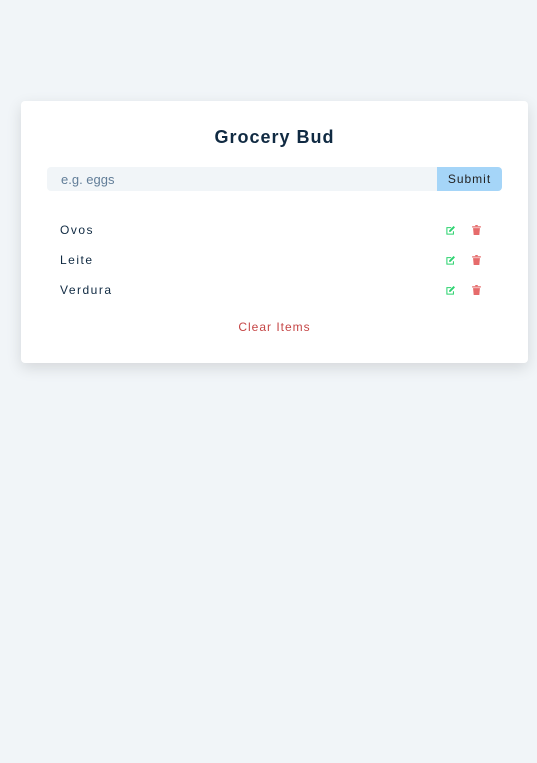  I want to click on item-name: Verdura, so click(86, 290).